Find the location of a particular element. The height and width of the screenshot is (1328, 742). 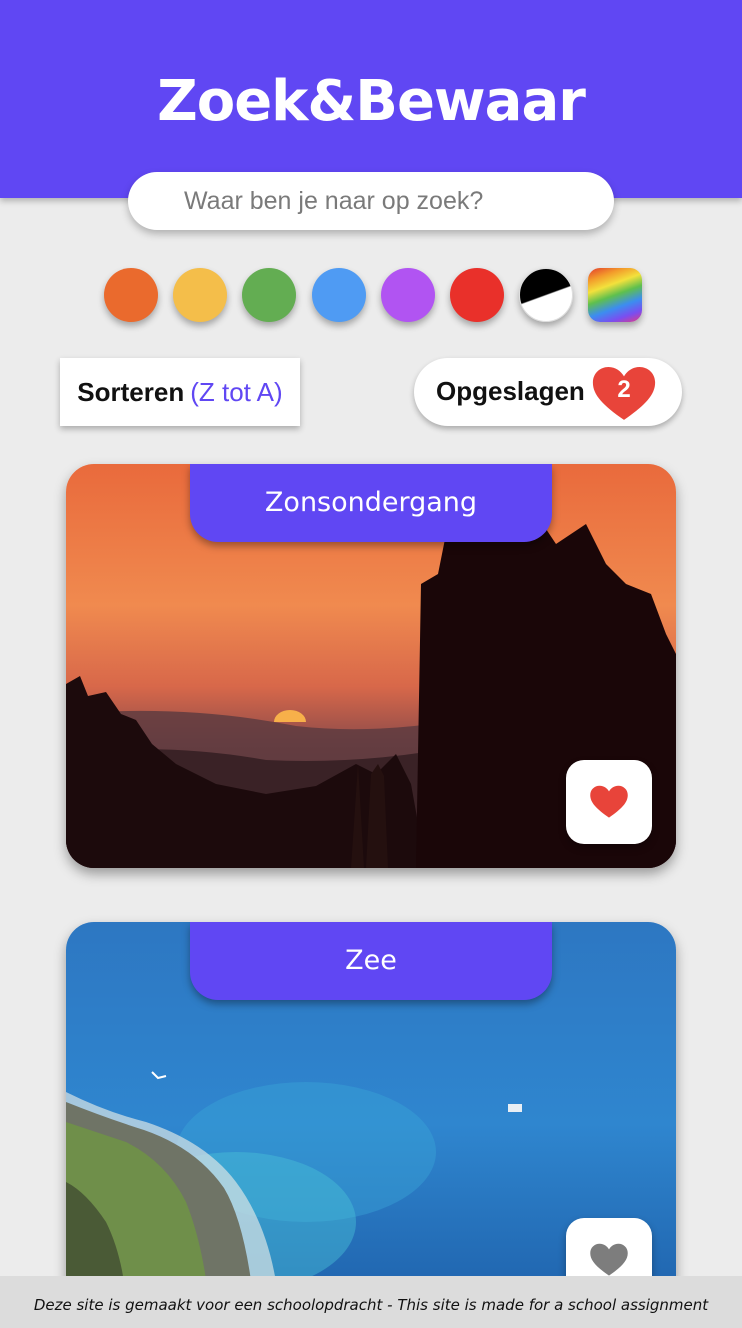

color-filter-multicolor is located at coordinates (615, 295).